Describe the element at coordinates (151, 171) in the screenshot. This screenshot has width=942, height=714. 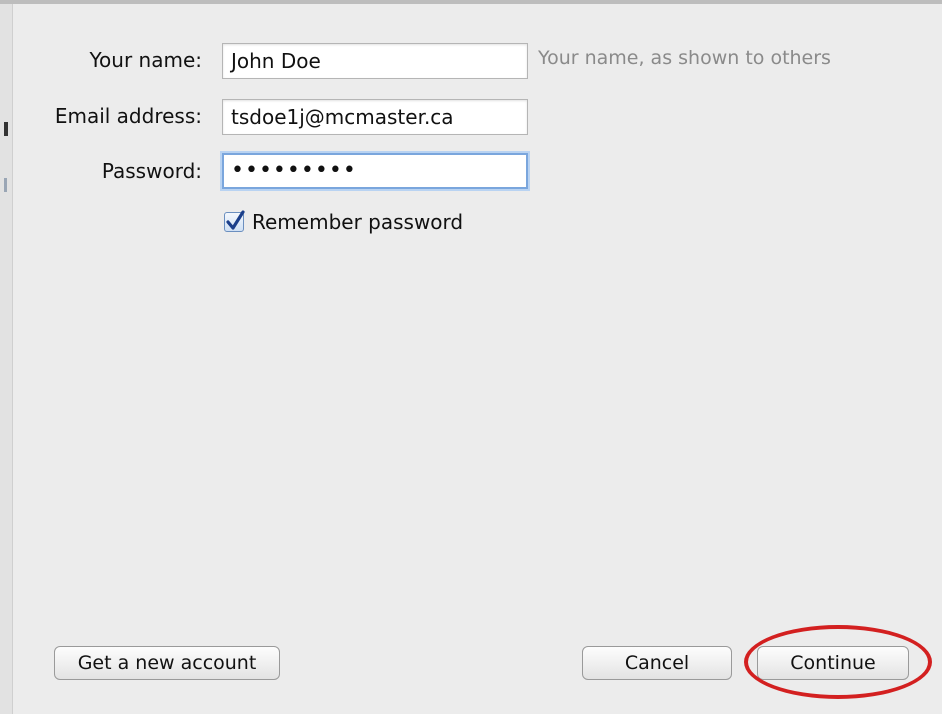
I see `password-label: Password:` at that location.